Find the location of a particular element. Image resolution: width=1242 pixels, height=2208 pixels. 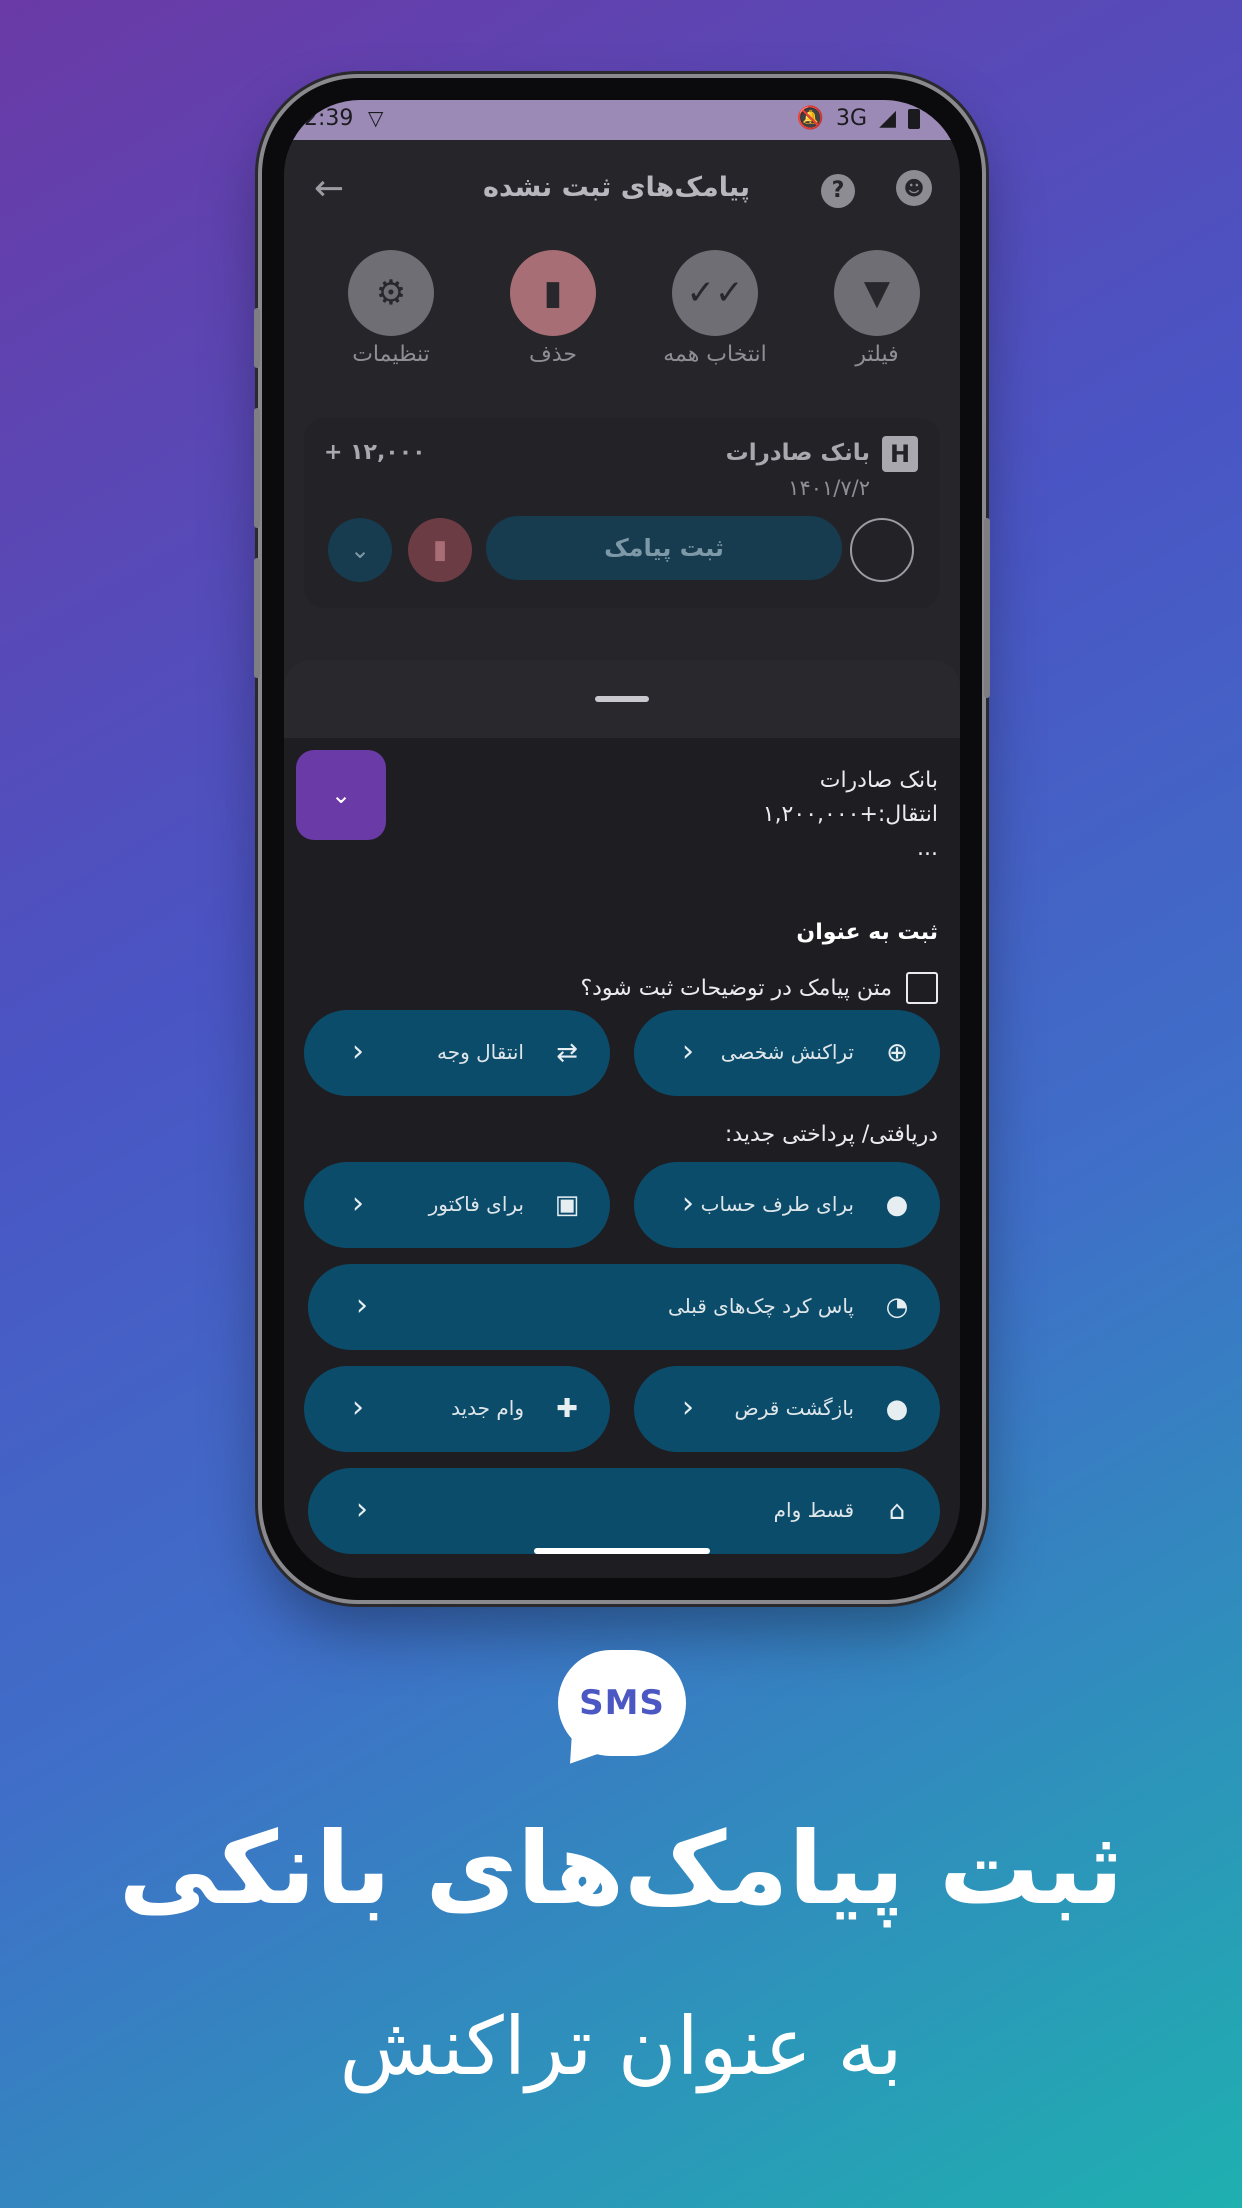

select-all-button: ✓✓ انتخاب همه is located at coordinates (715, 308).